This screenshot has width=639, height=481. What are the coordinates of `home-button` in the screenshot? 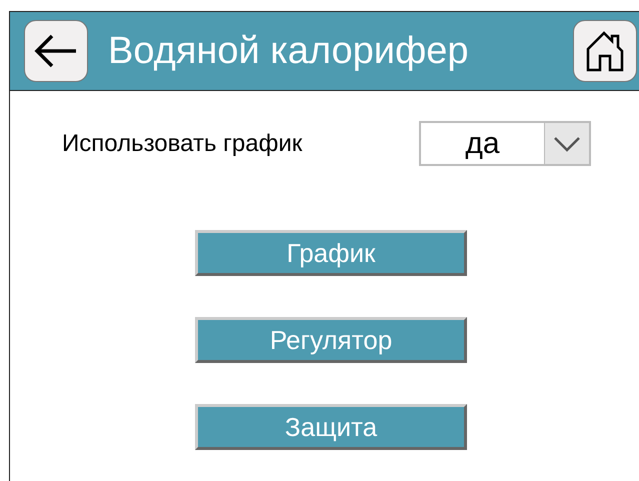 It's located at (605, 51).